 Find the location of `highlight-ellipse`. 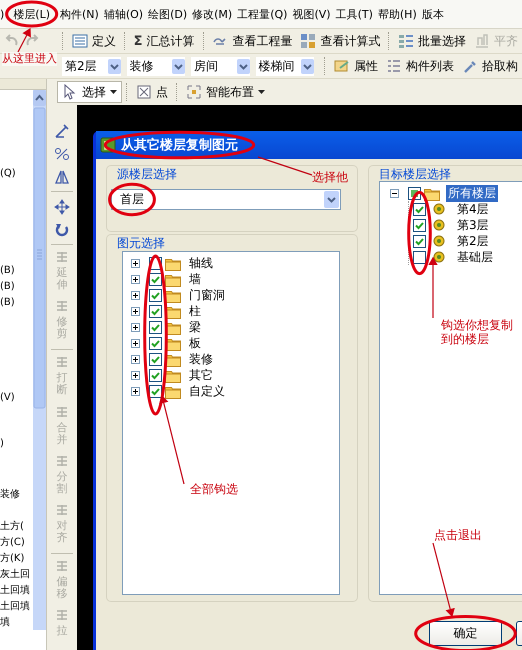

highlight-ellipse is located at coordinates (31, 14).